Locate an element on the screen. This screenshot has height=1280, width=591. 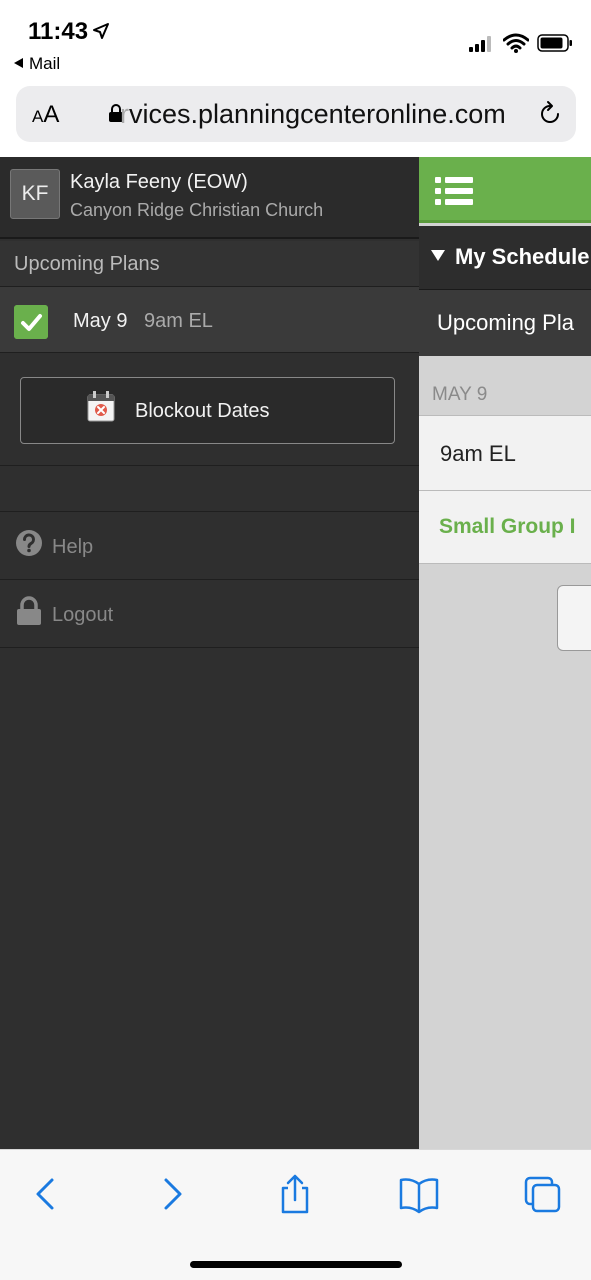
avatar: KF is located at coordinates (35, 194).